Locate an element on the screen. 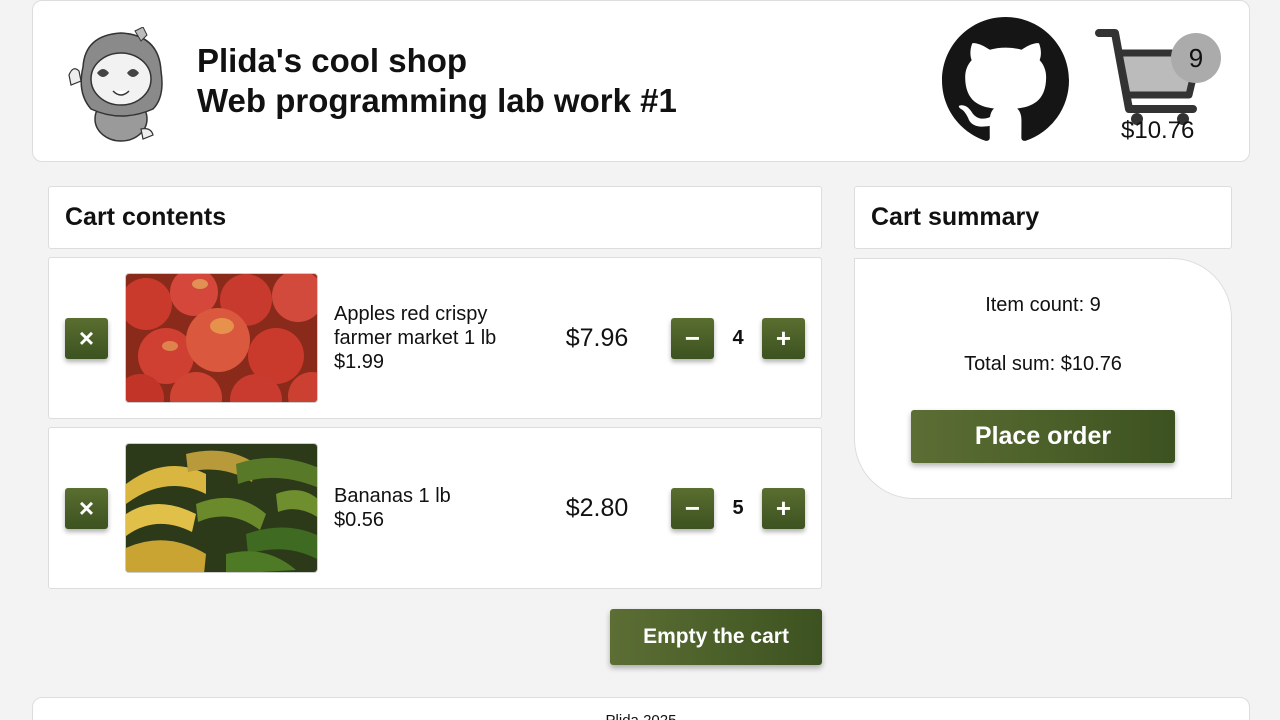 This screenshot has width=1280, height=720. bananas-image is located at coordinates (221, 508).